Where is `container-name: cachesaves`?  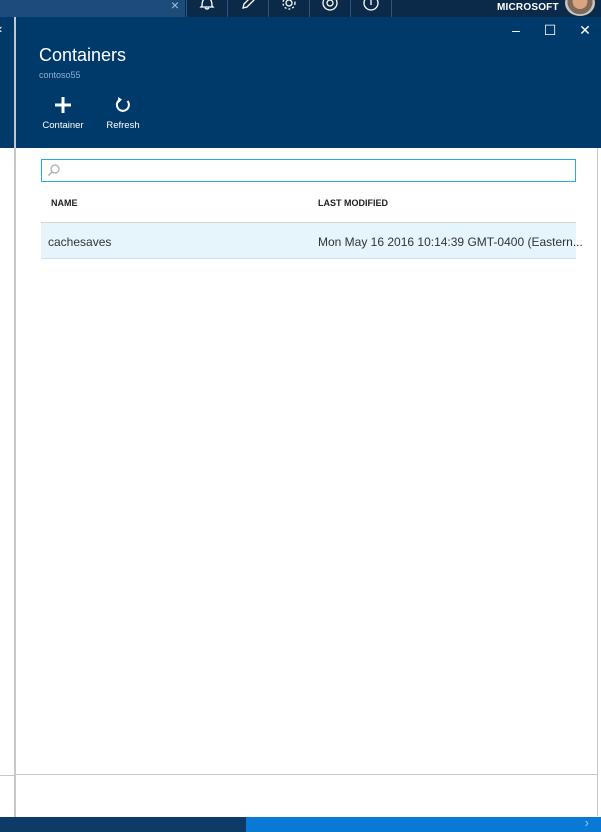 container-name: cachesaves is located at coordinates (80, 242).